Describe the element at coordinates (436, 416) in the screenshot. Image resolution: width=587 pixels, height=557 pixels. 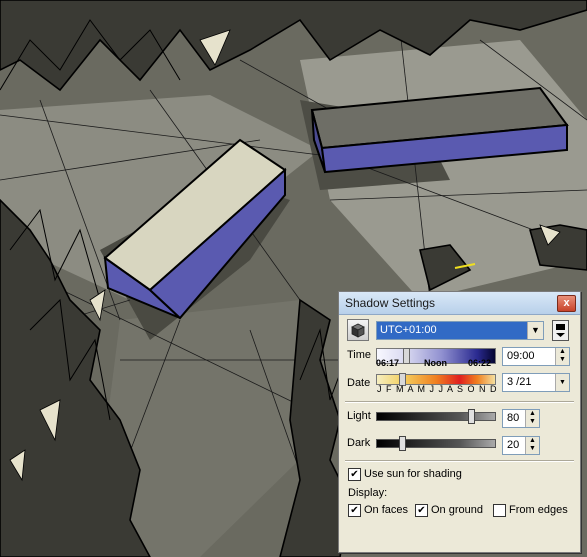
I see `light-slider` at that location.